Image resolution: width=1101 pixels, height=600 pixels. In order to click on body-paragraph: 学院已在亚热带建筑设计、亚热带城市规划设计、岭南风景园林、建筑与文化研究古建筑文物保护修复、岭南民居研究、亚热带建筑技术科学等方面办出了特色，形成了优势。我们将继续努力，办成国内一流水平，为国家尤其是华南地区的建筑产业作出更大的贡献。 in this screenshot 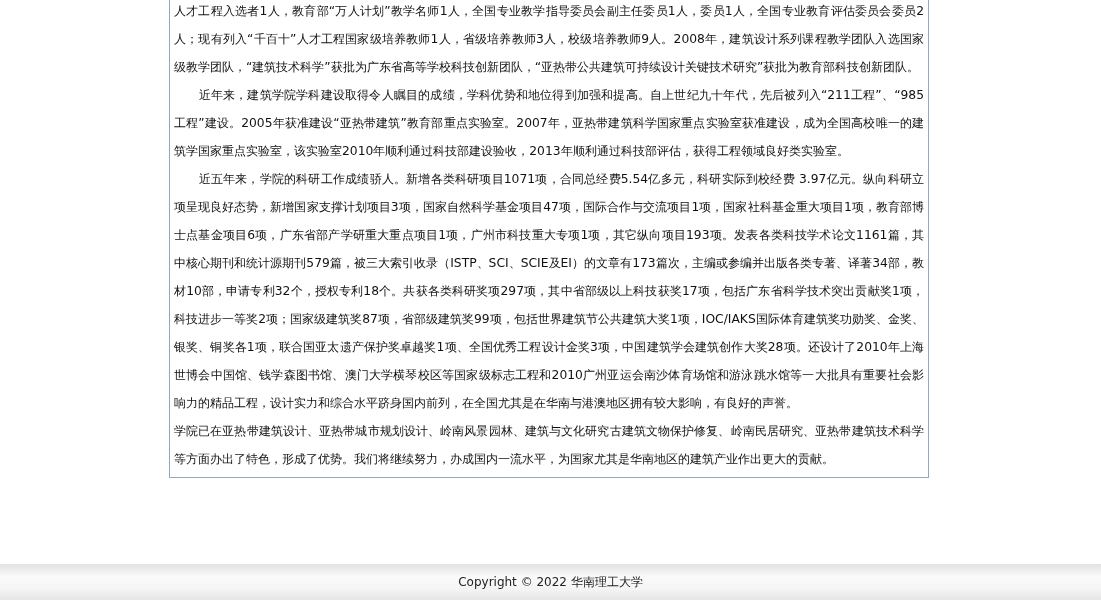, I will do `click(549, 445)`.